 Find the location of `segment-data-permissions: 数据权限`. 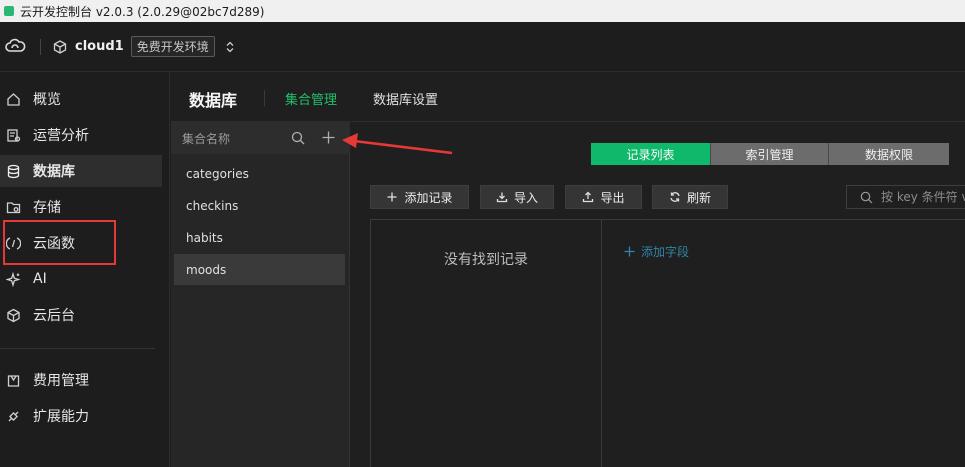

segment-data-permissions: 数据权限 is located at coordinates (888, 154).